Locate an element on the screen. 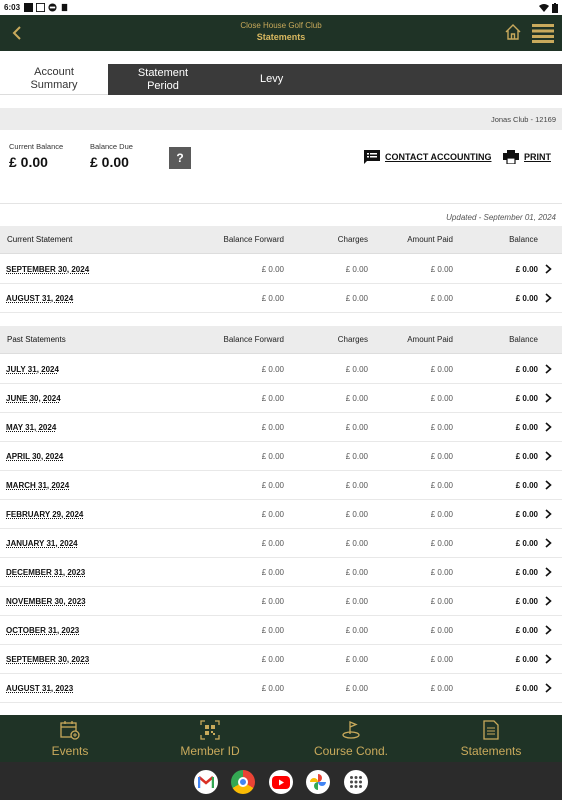  table-row: OCTOBER 31, 2023 £ 0.00 £ 0.00 £ 0.00 £ 0.00 is located at coordinates (281, 630).